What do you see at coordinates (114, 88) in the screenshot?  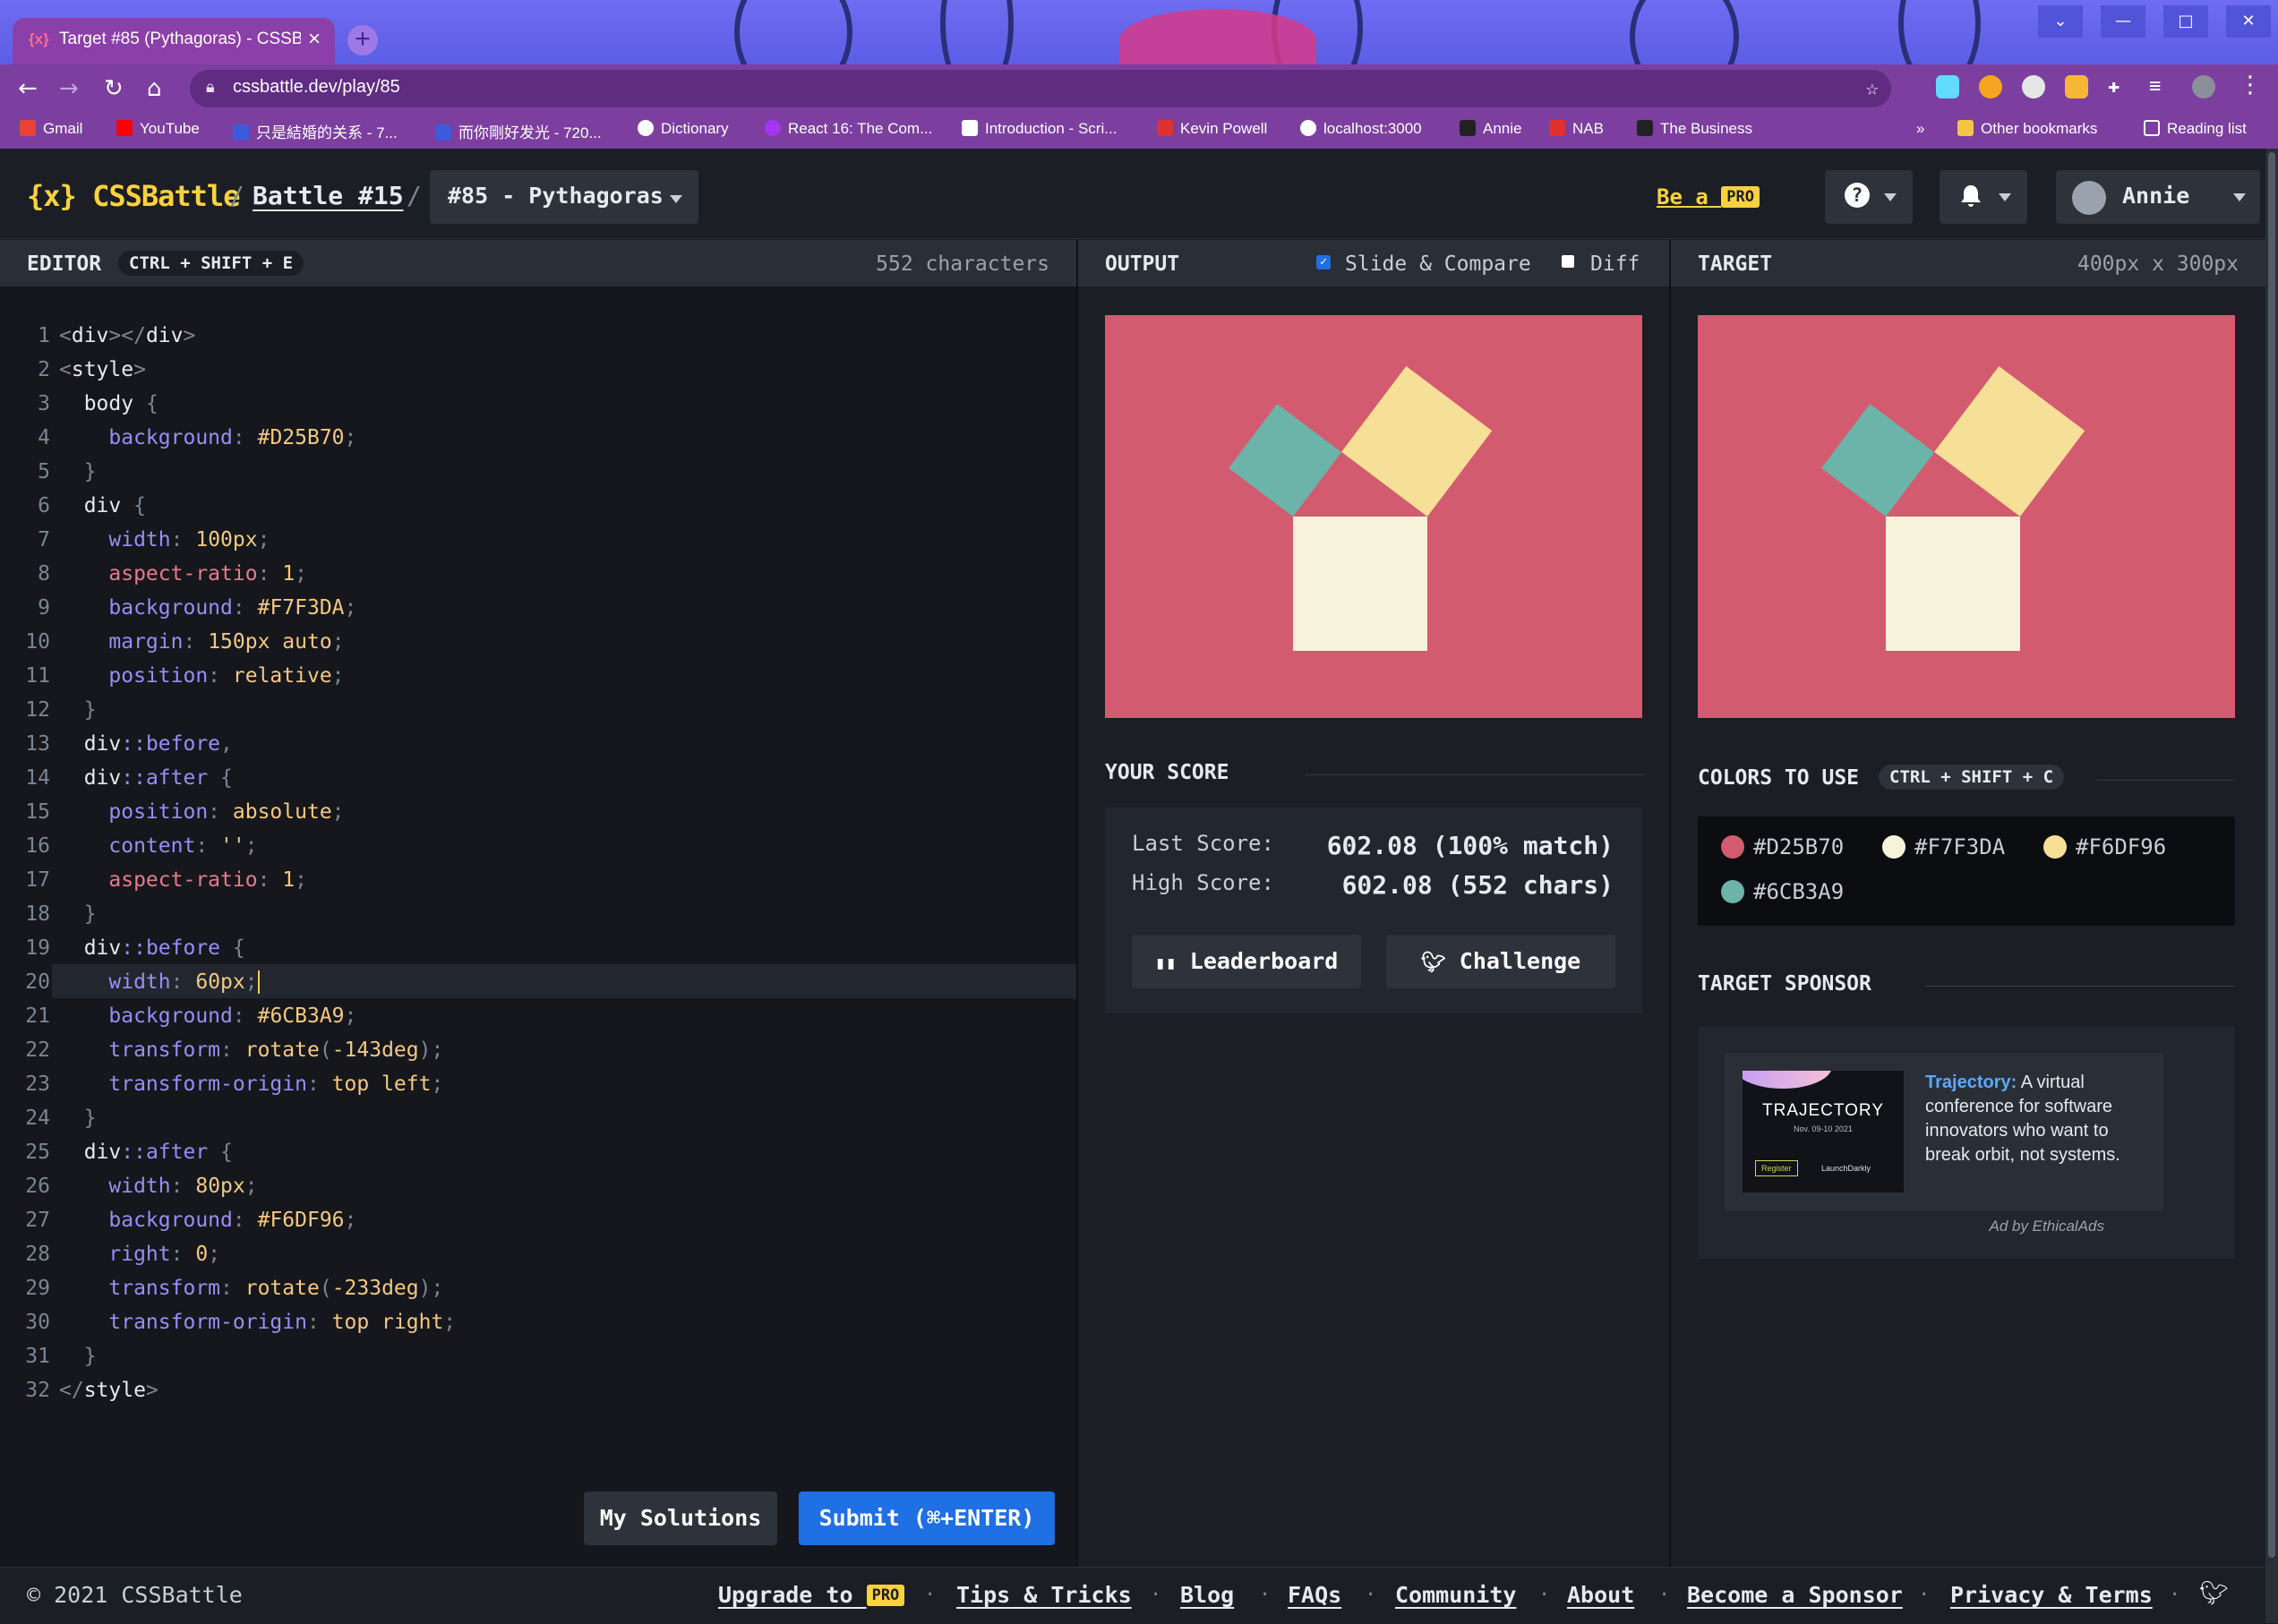 I see `reload-icon: ↻` at bounding box center [114, 88].